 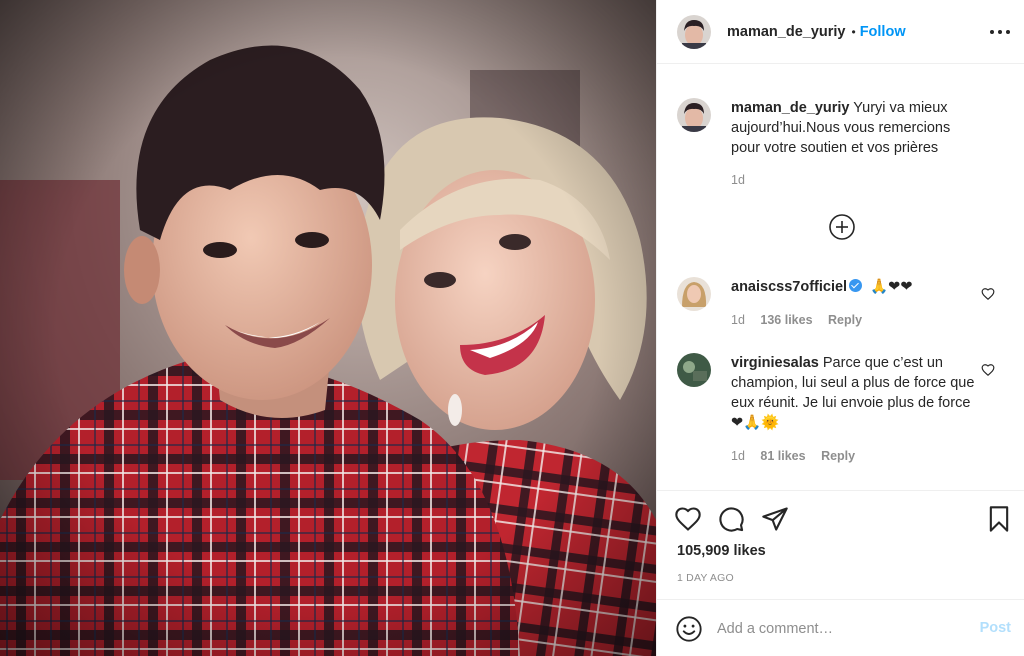 What do you see at coordinates (786, 320) in the screenshot?
I see `comment-likes: 136 likes` at bounding box center [786, 320].